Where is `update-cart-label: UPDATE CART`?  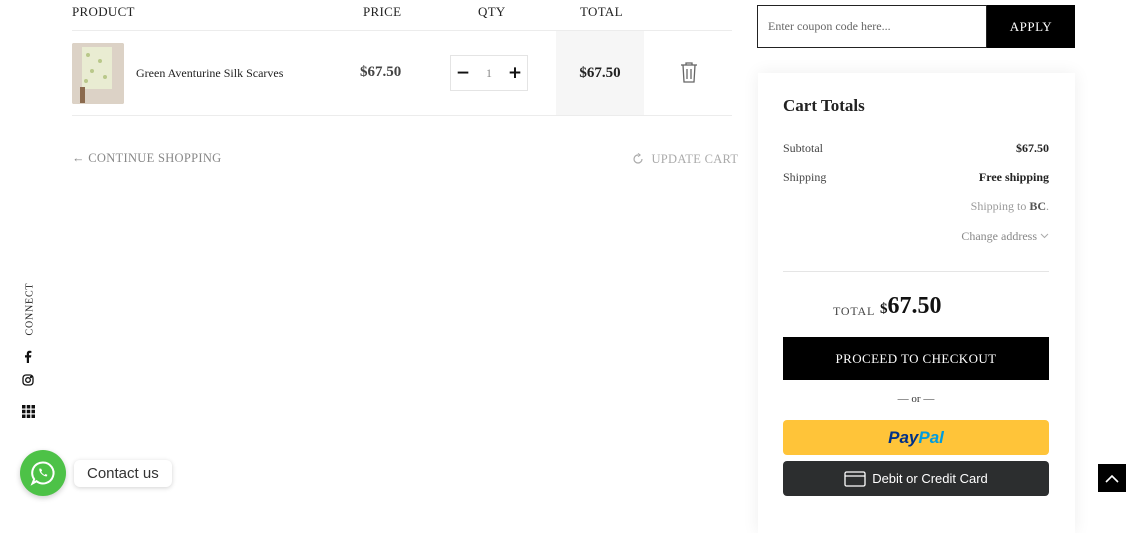
update-cart-label: UPDATE CART is located at coordinates (695, 159).